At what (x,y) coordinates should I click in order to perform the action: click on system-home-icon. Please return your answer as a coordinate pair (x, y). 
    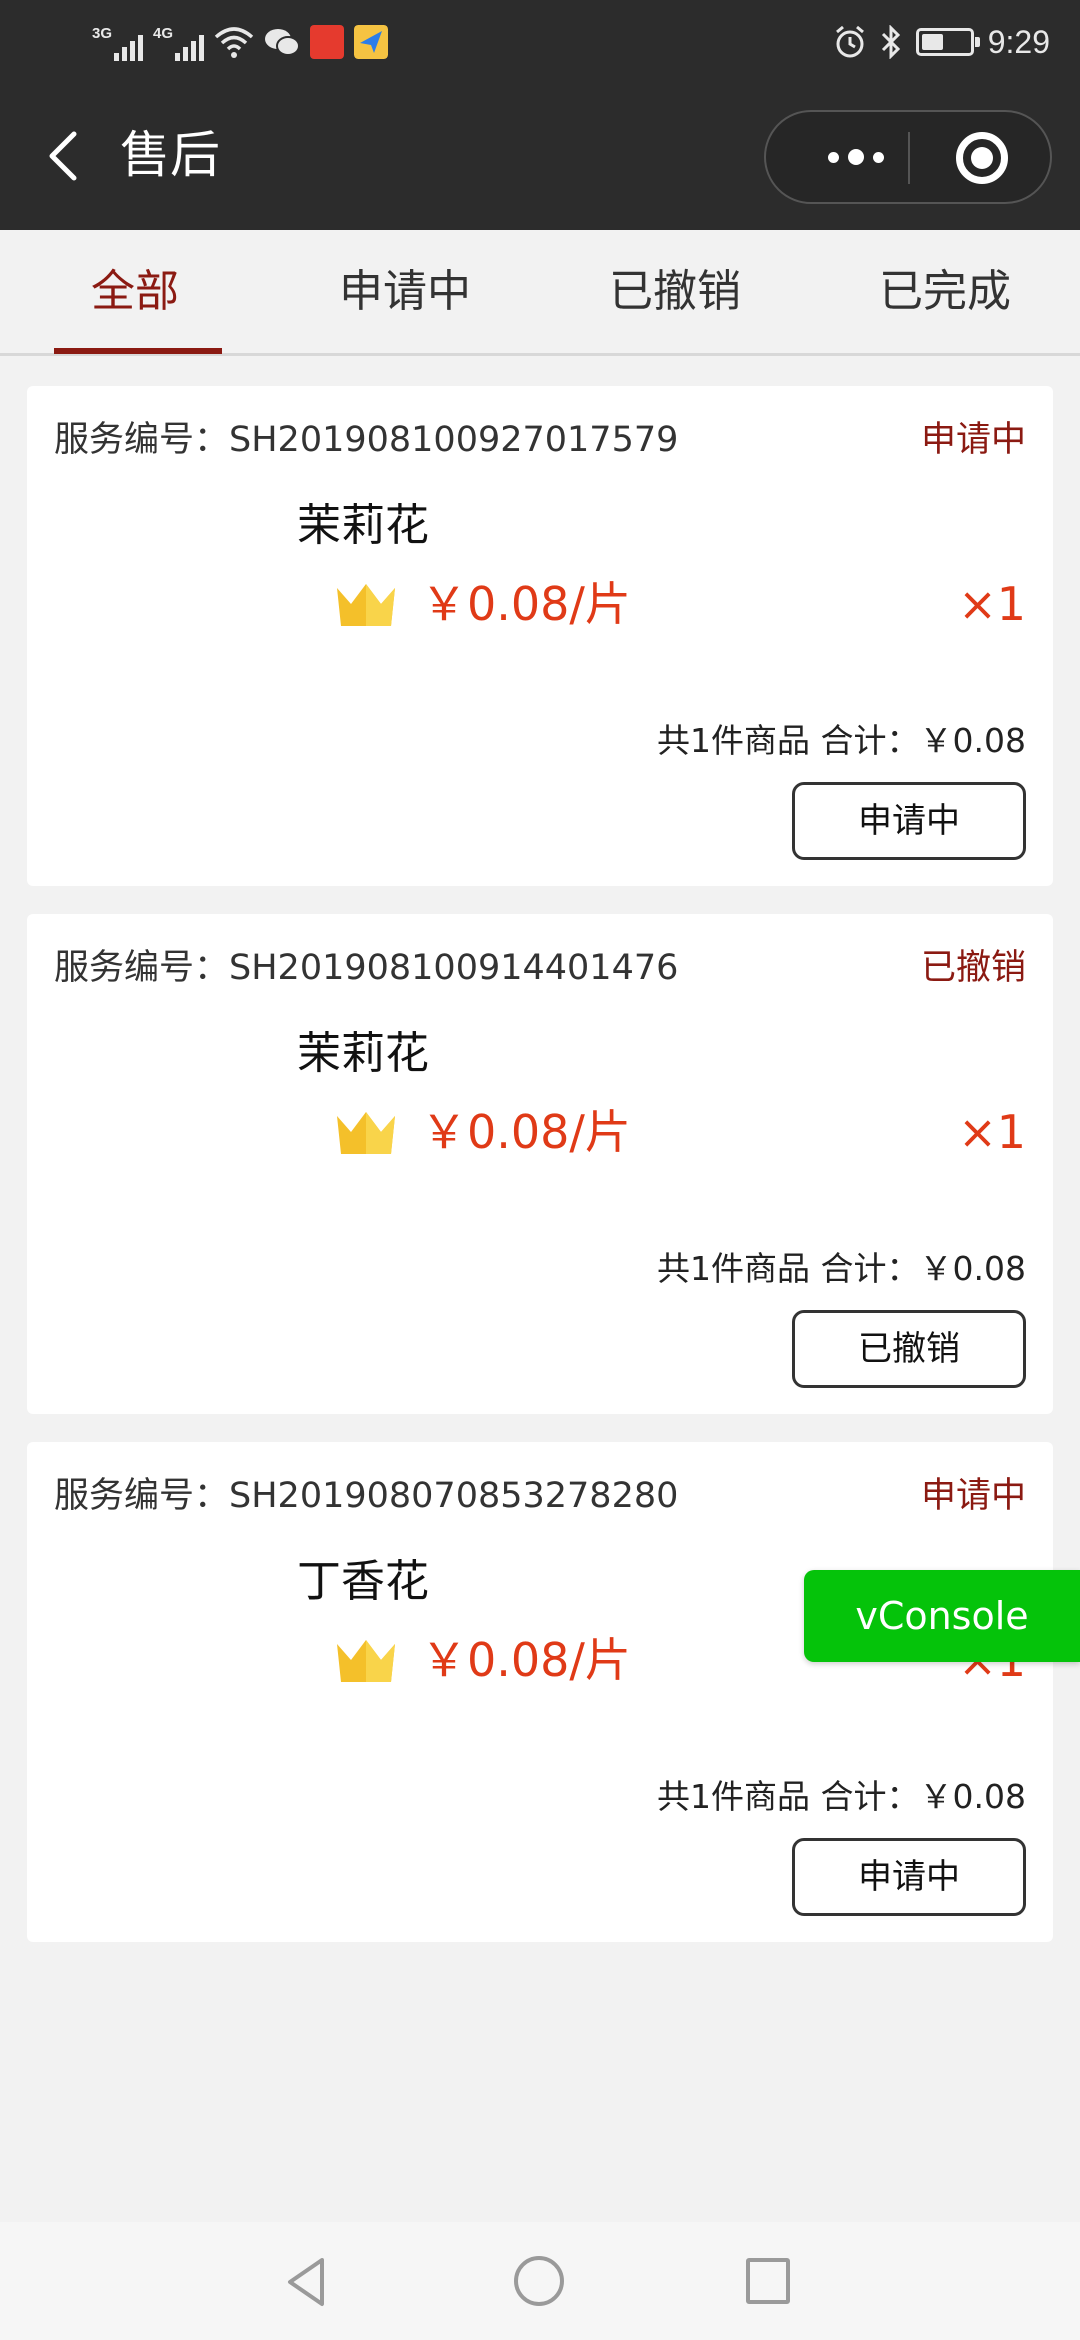
    Looking at the image, I should click on (539, 2281).